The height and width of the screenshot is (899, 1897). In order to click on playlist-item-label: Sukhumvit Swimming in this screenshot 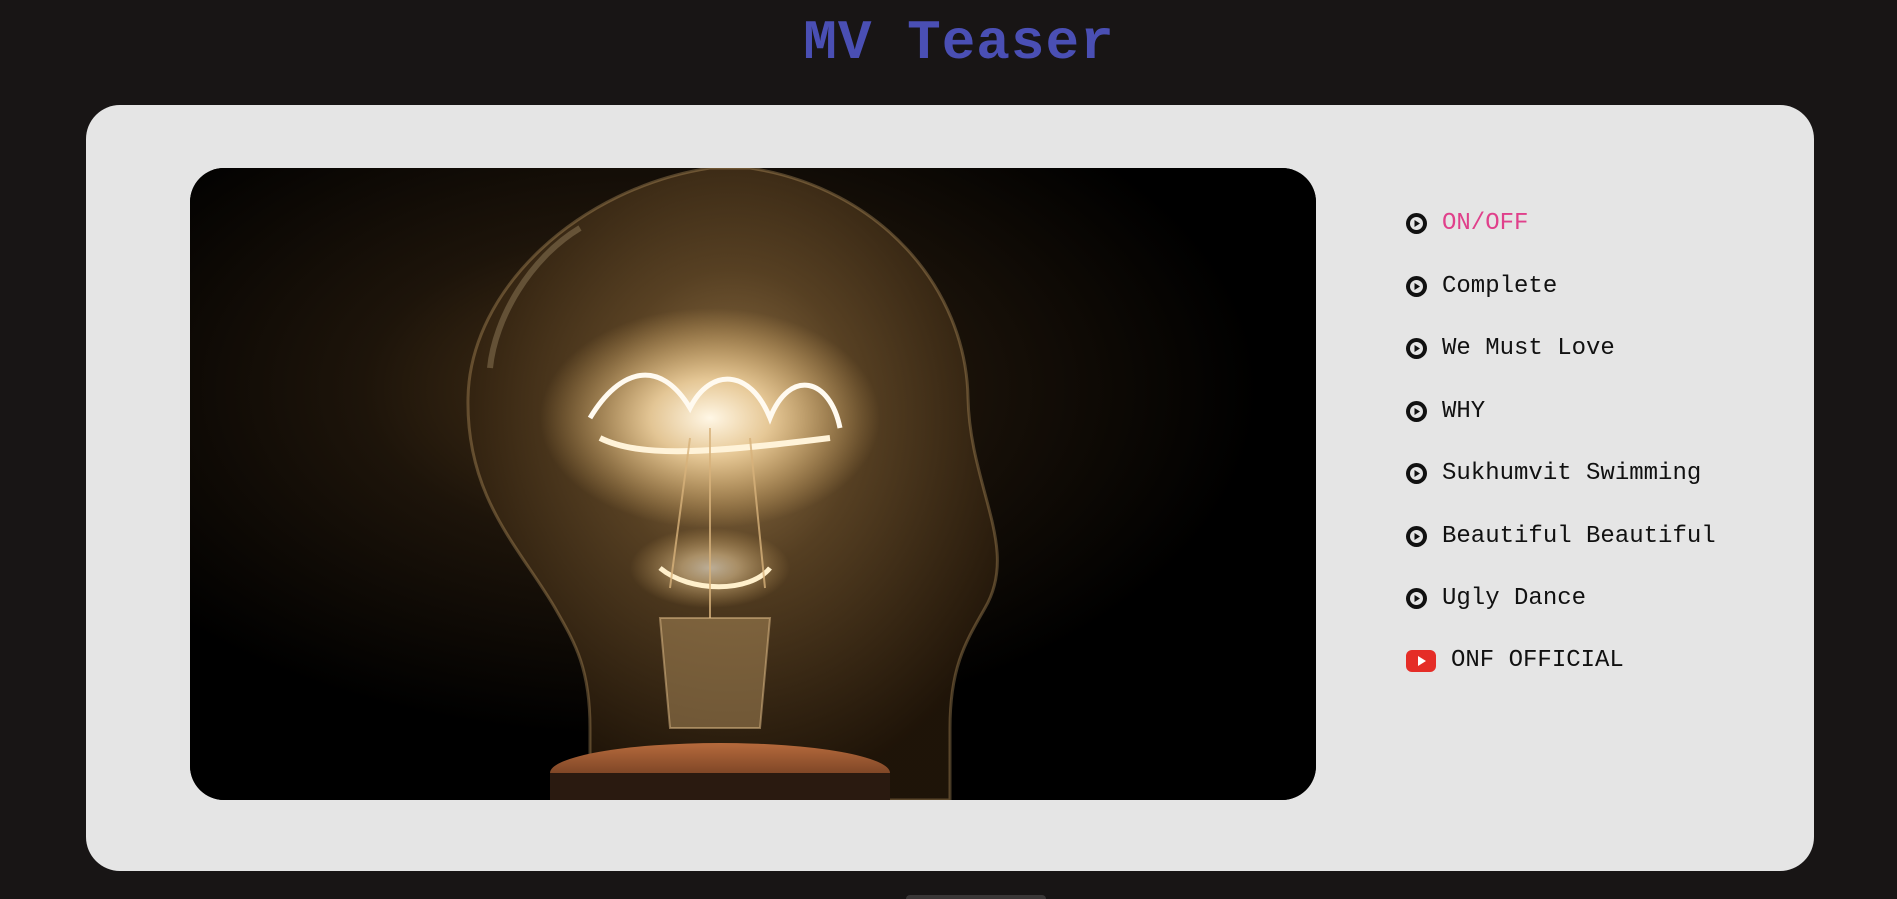, I will do `click(1572, 473)`.